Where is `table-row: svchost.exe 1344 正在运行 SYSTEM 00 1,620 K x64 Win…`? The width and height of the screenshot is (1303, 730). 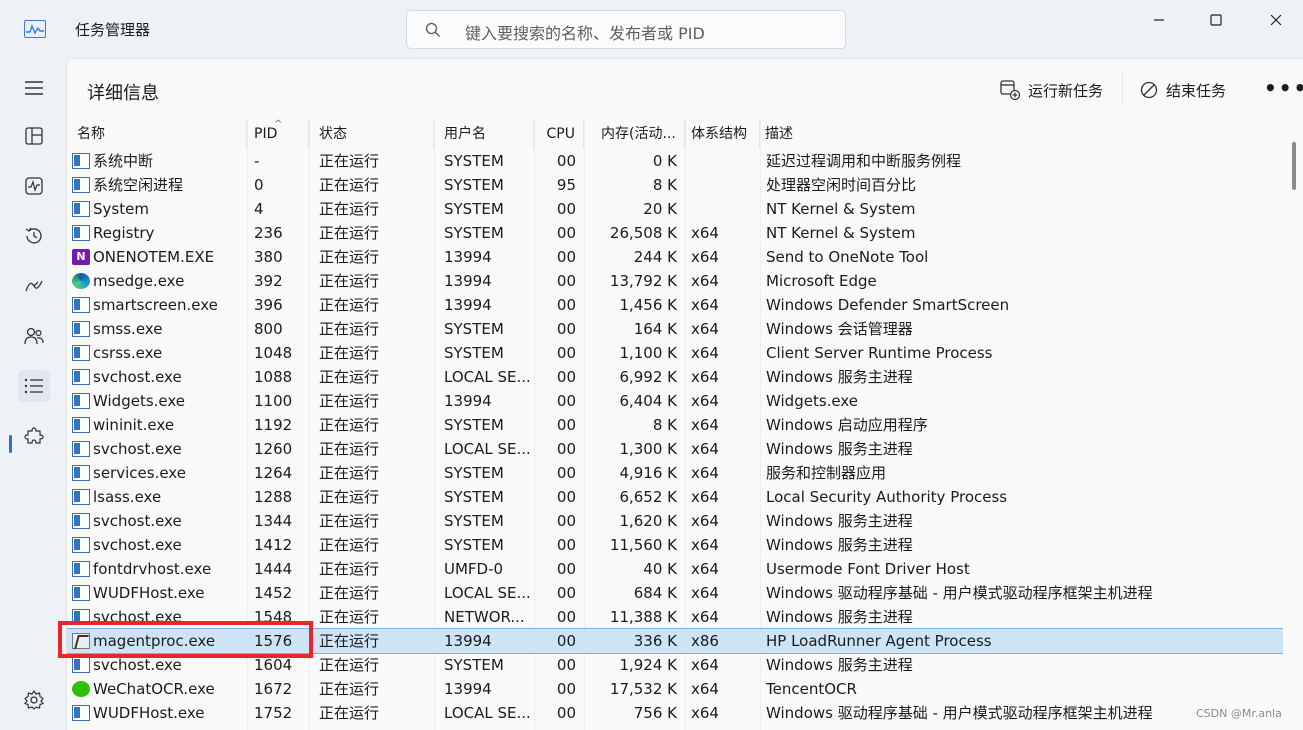 table-row: svchost.exe 1344 正在运行 SYSTEM 00 1,620 K x64 Win… is located at coordinates (675, 521).